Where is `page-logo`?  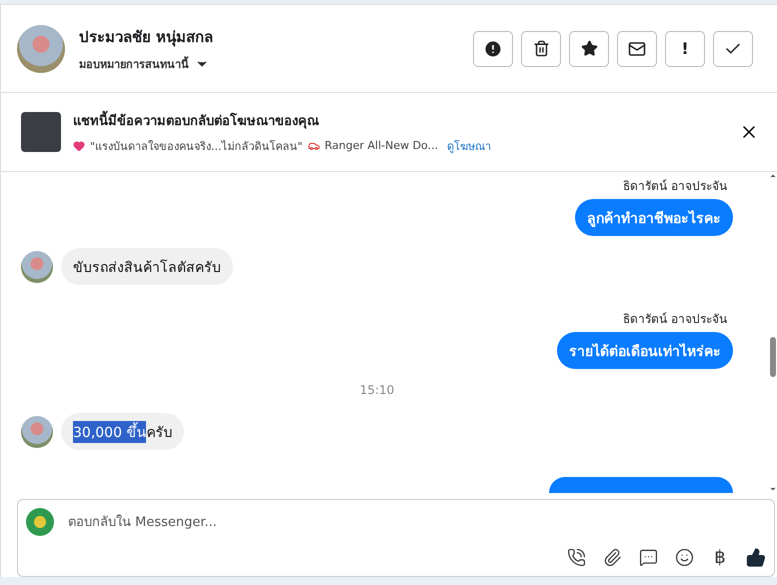 page-logo is located at coordinates (40, 522).